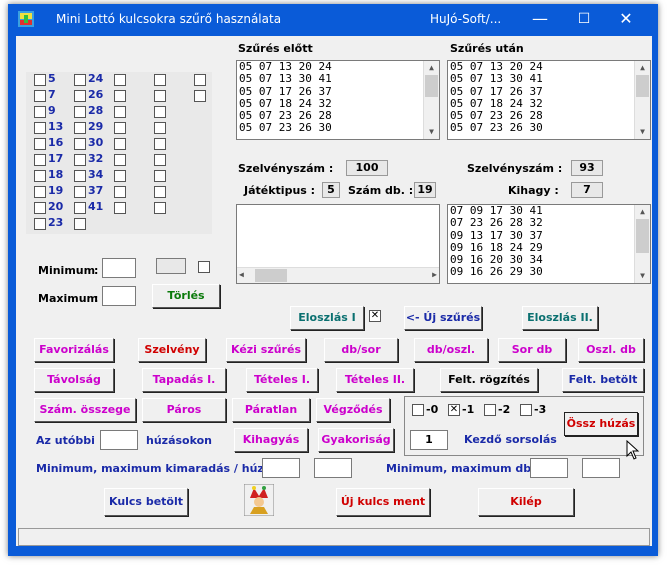  I want to click on jester-icon, so click(259, 500).